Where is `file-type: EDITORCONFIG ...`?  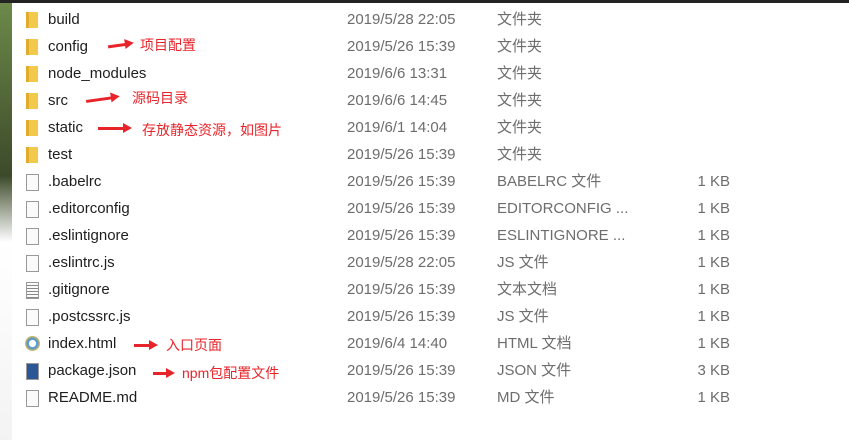
file-type: EDITORCONFIG ... is located at coordinates (563, 208).